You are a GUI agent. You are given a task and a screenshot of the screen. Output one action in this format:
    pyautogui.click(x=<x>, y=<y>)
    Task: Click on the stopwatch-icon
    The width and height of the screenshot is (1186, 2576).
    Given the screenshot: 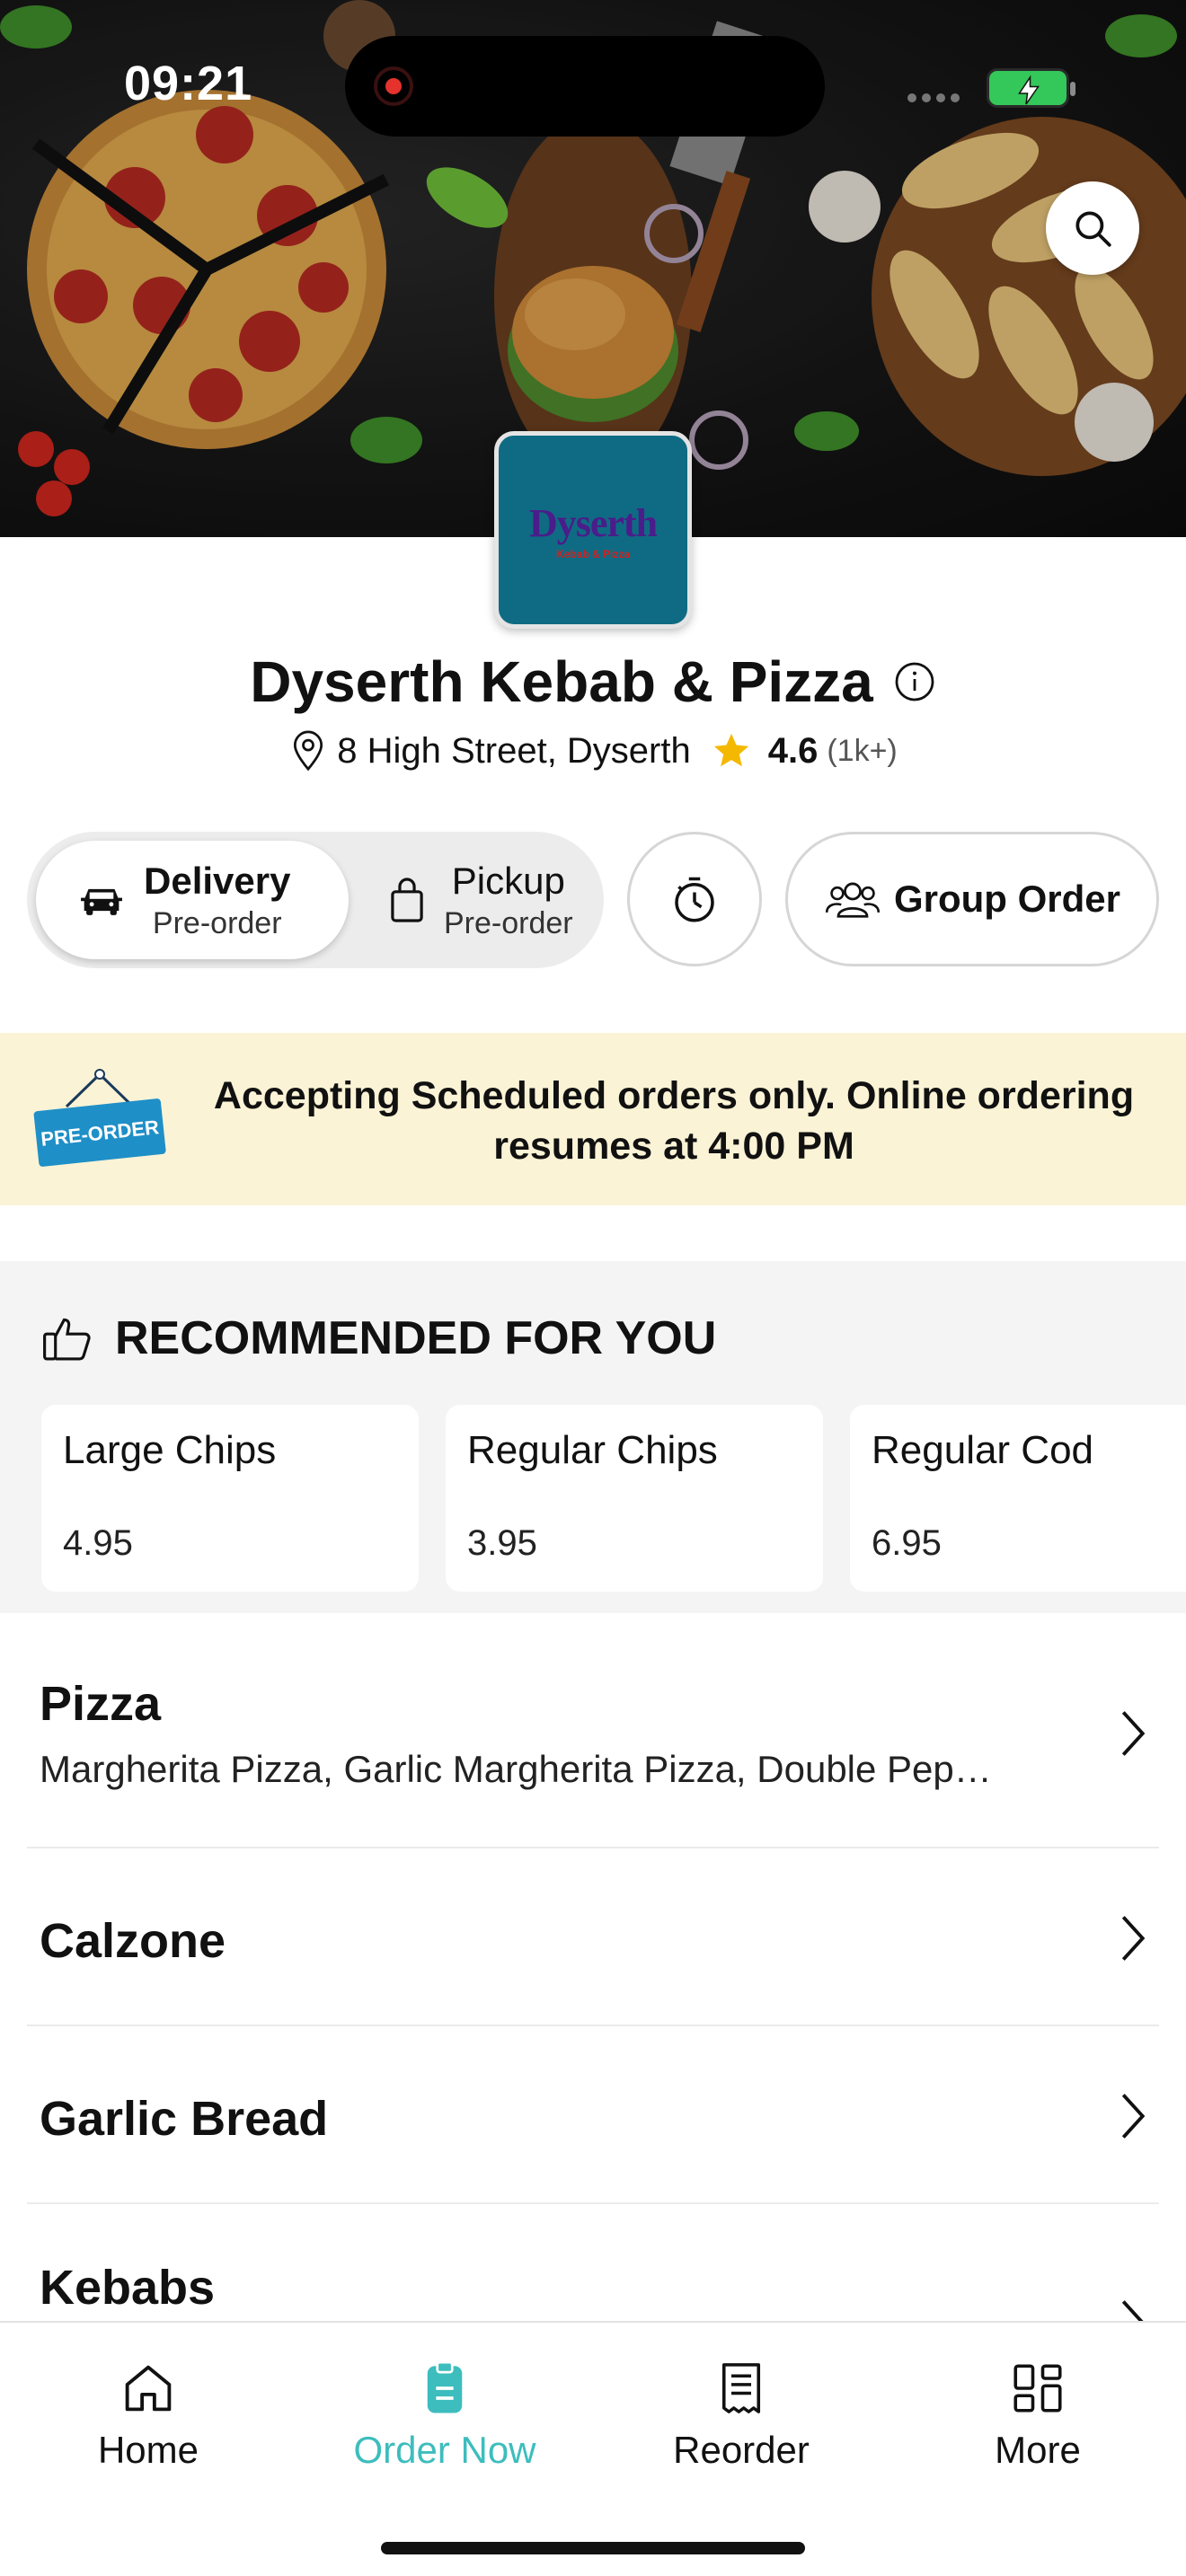 What is the action you would take?
    pyautogui.click(x=694, y=899)
    